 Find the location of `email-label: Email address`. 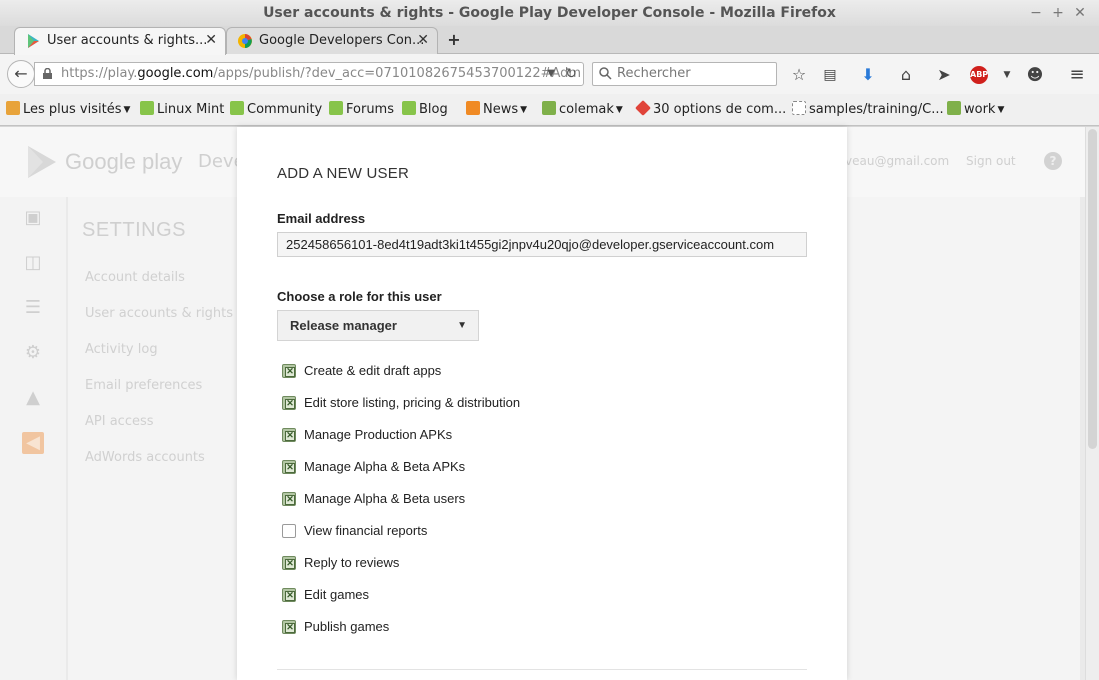

email-label: Email address is located at coordinates (321, 218).